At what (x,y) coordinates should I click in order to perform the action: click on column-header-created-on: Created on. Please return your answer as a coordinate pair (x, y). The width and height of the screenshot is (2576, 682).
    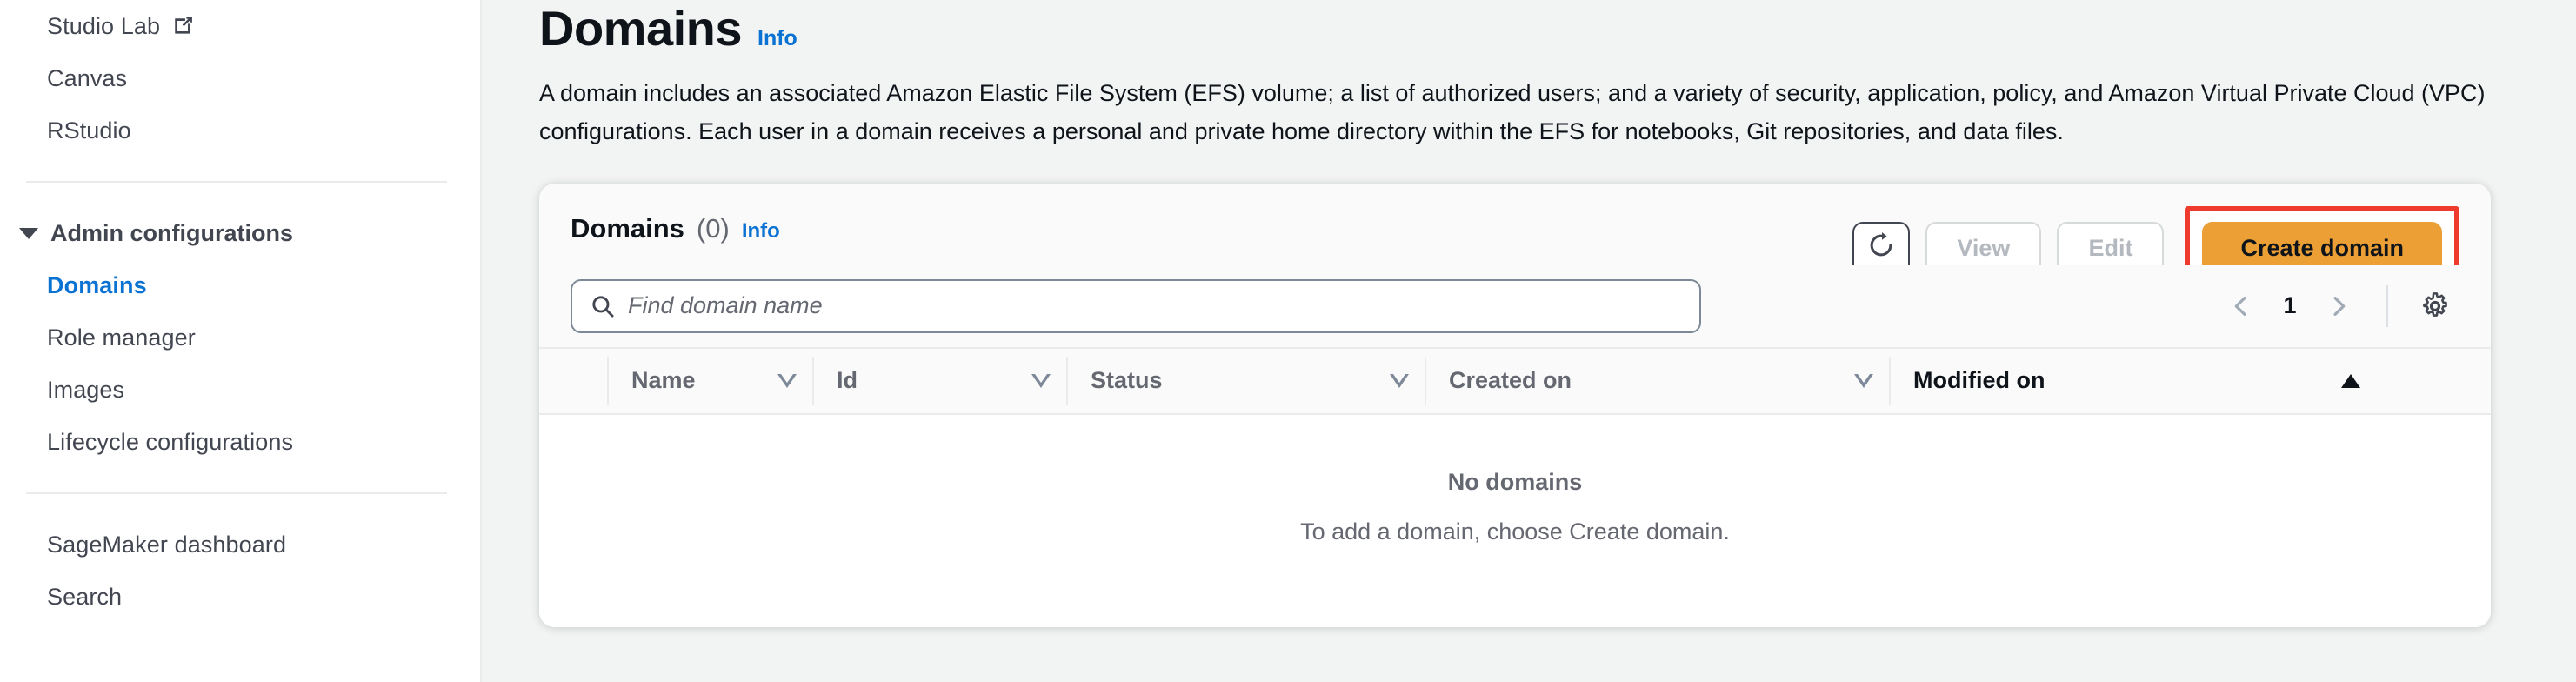
    Looking at the image, I should click on (1657, 381).